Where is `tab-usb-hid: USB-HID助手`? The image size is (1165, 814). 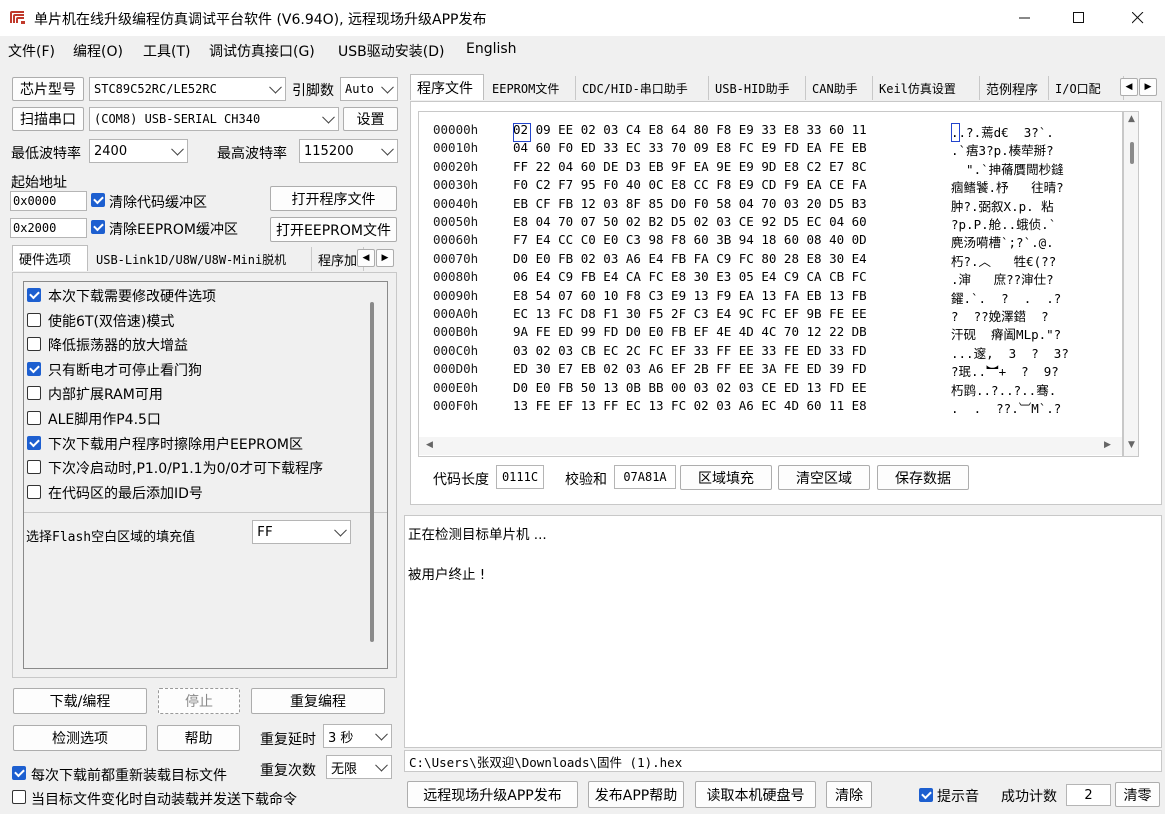
tab-usb-hid: USB-HID助手 is located at coordinates (757, 88).